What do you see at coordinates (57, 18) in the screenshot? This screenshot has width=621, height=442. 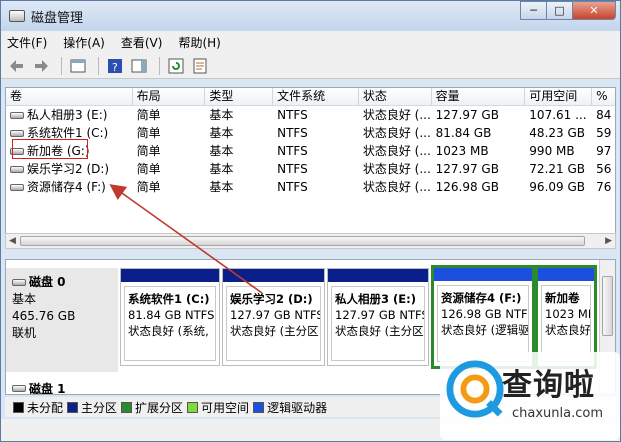 I see `window-title: 磁盘管理` at bounding box center [57, 18].